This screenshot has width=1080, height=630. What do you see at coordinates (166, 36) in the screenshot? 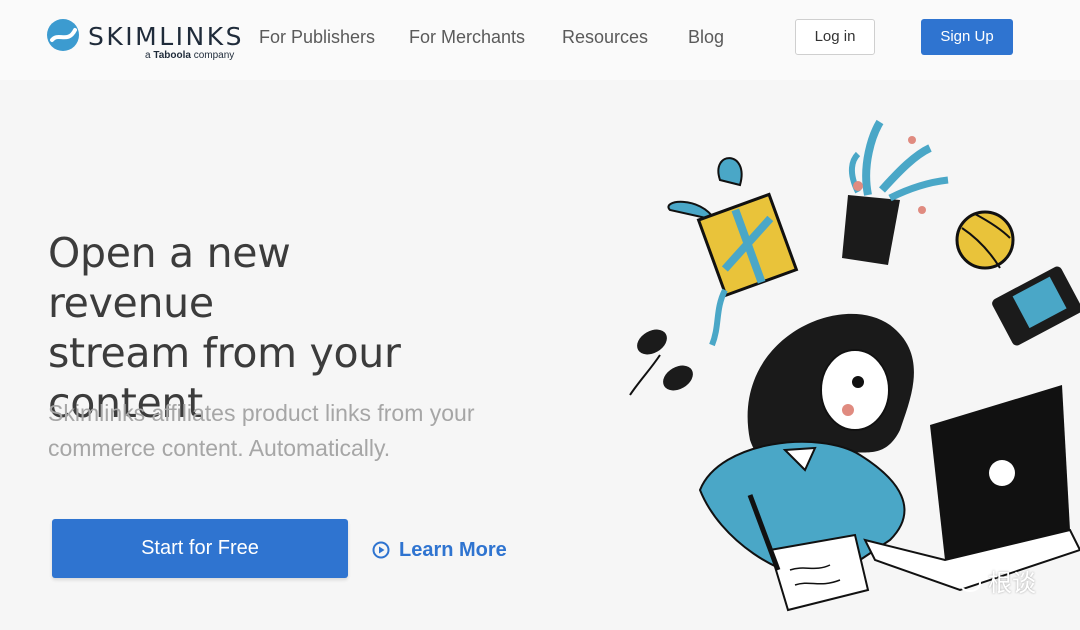
I see `logo-wordmark: SKIMLINKS` at bounding box center [166, 36].